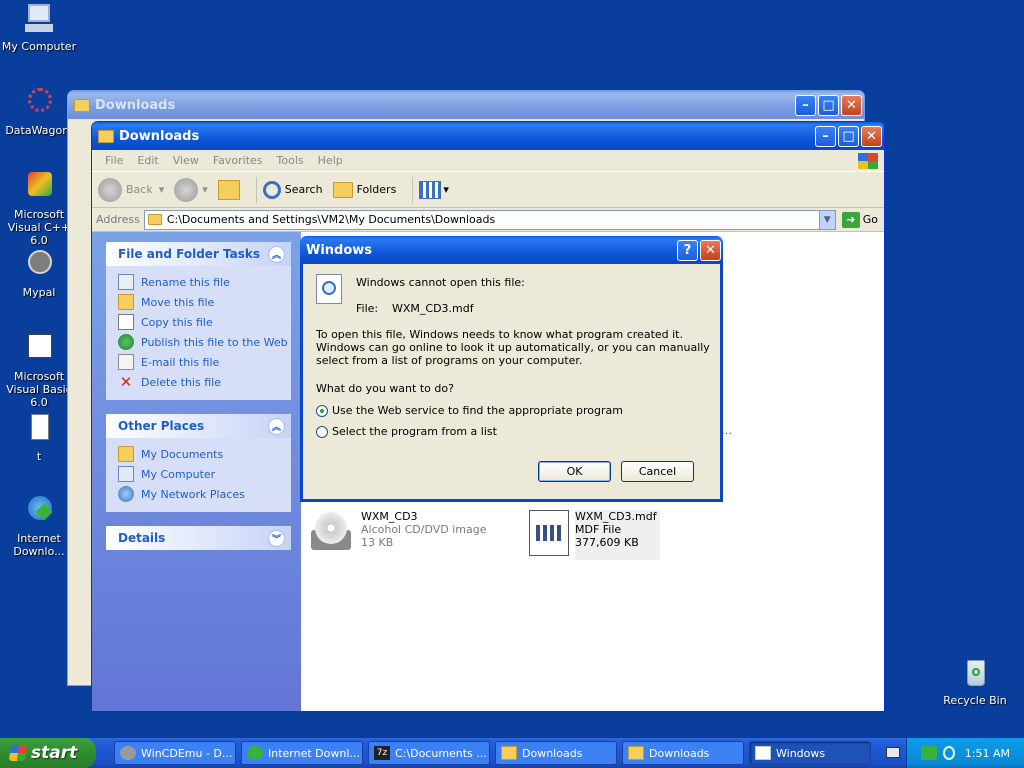 This screenshot has width=1024, height=768. I want to click on task-delete: ✕ Delete this file, so click(204, 382).